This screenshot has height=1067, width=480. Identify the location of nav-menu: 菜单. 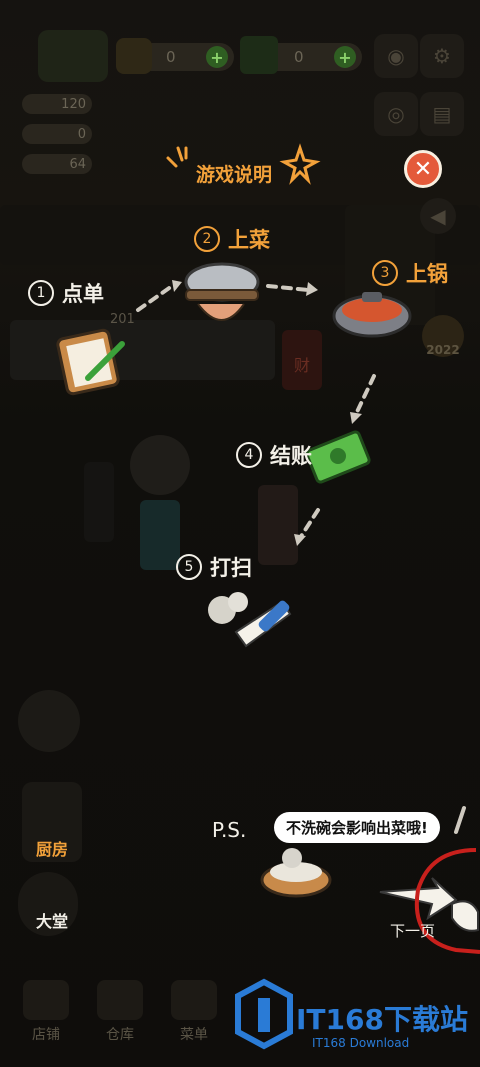
(194, 1012).